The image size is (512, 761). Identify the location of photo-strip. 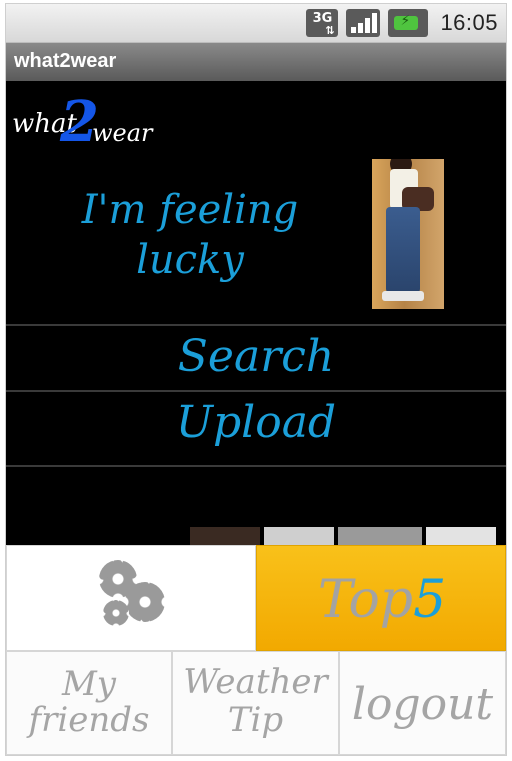
(256, 536).